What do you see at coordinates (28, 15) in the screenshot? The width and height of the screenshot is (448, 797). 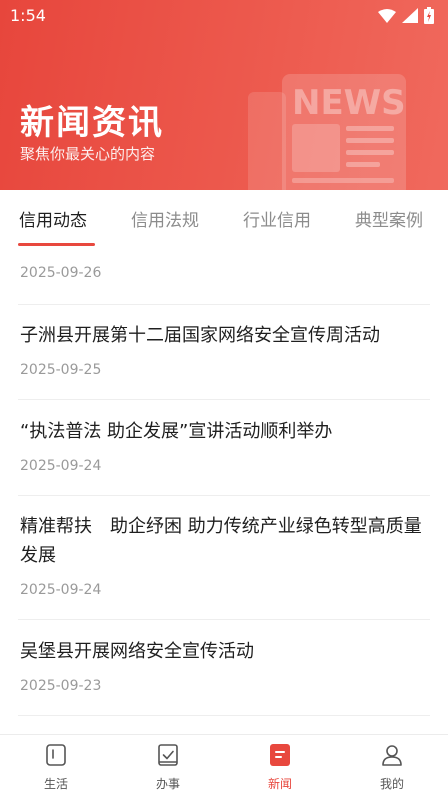 I see `status-time: 1:54` at bounding box center [28, 15].